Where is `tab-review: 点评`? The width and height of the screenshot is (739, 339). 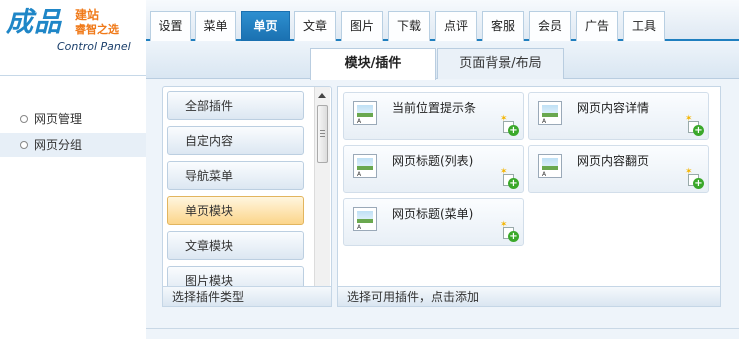
tab-review: 点评 is located at coordinates (456, 26).